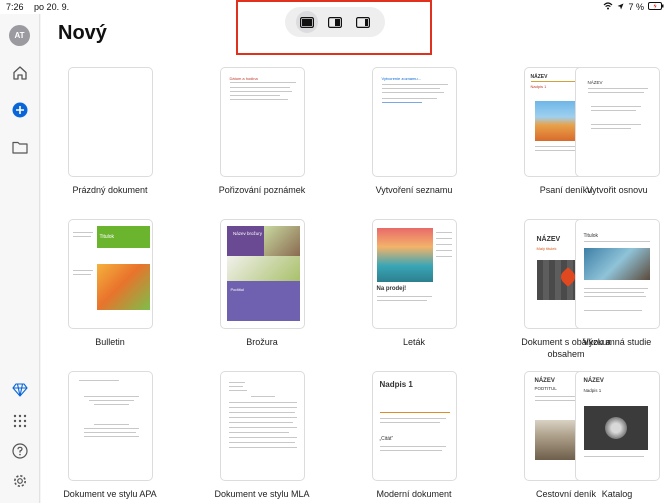 This screenshot has width=670, height=503. I want to click on template-mla: Dokument ve stylu MLA, so click(262, 435).